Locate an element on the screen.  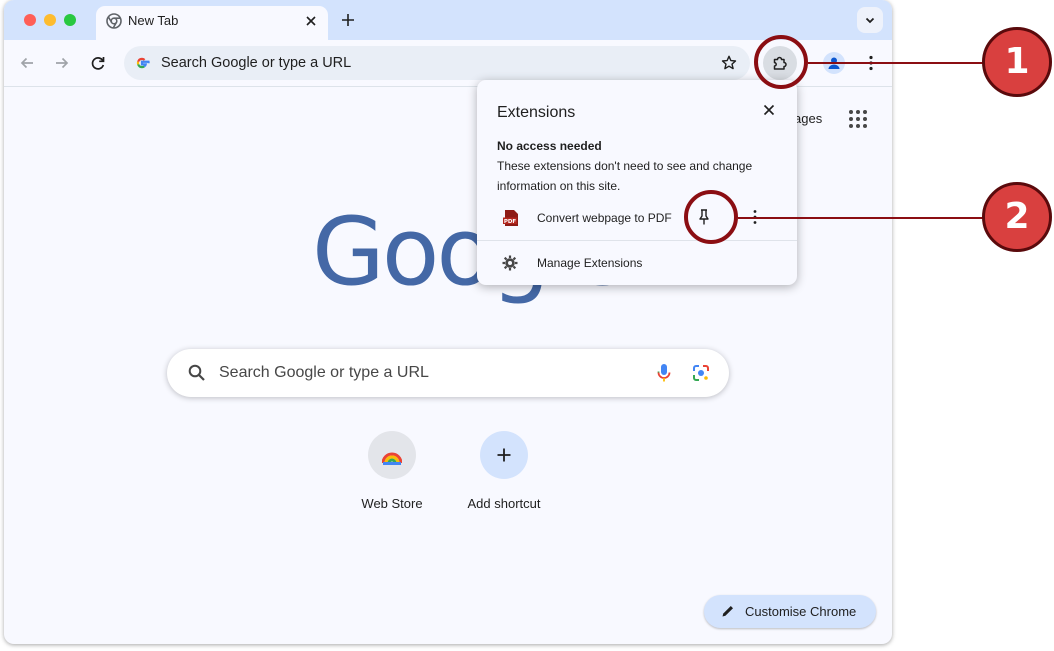
popup-title: Extensions is located at coordinates (536, 112).